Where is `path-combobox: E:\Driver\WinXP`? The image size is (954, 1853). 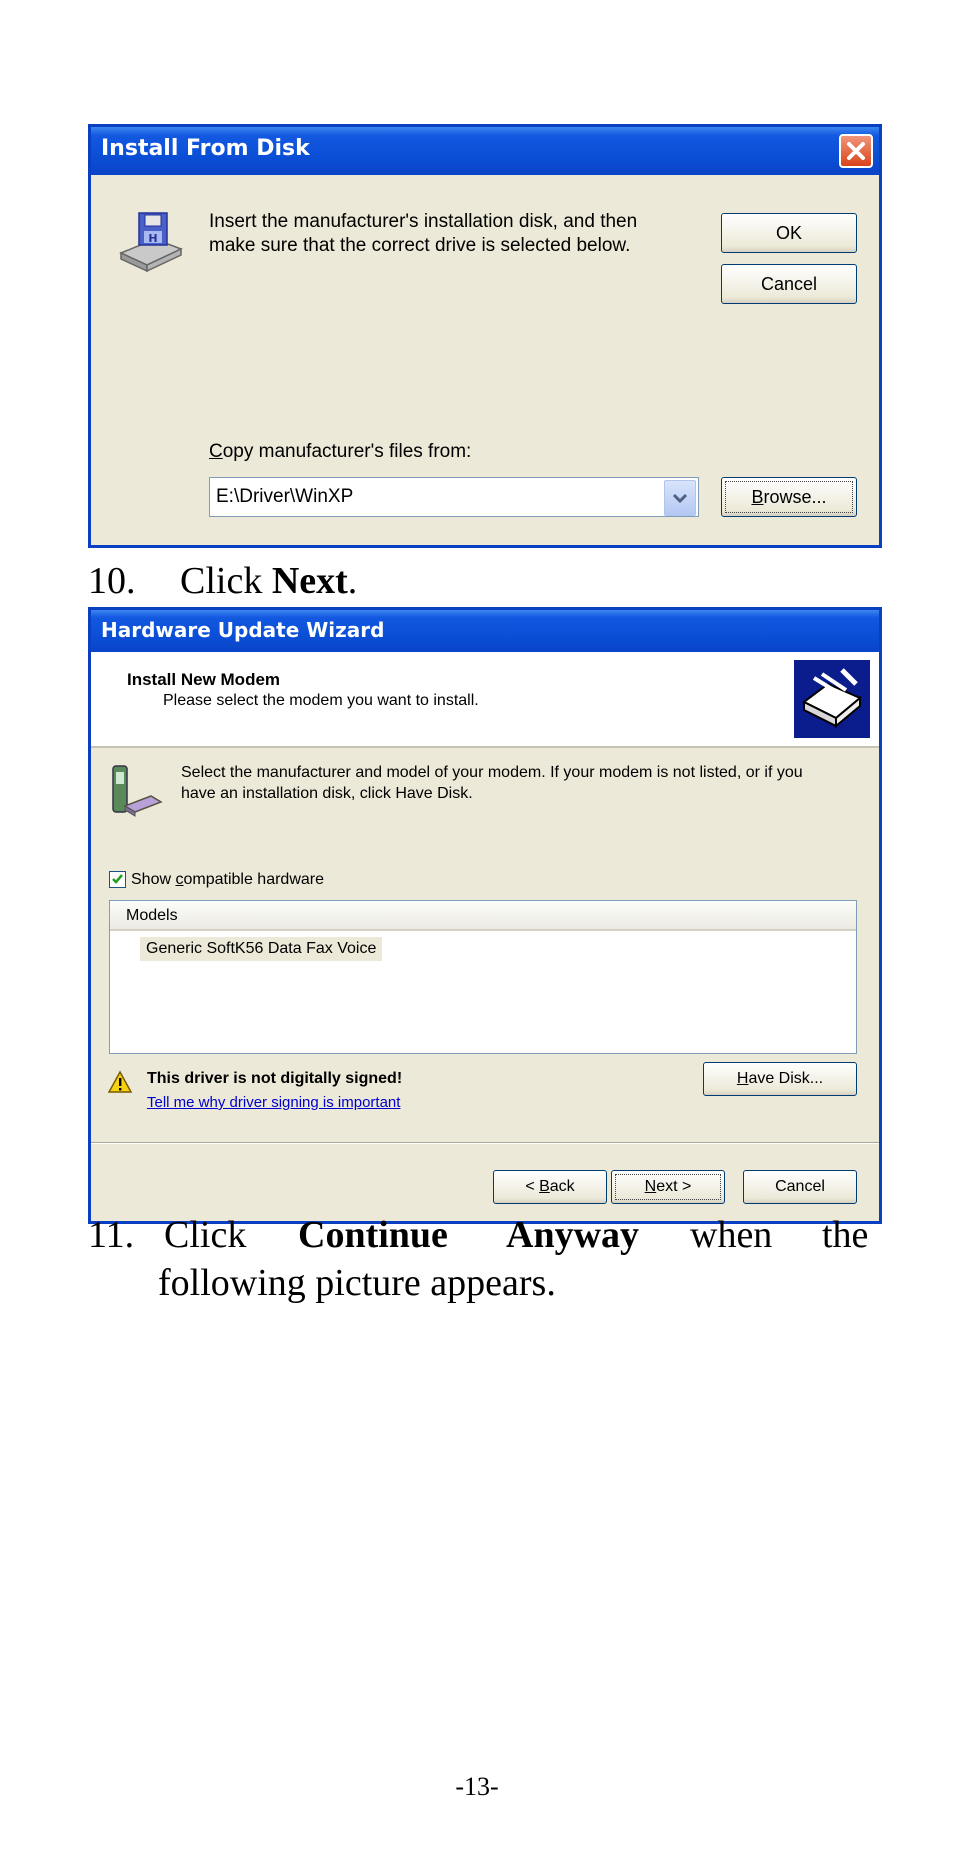
path-combobox: E:\Driver\WinXP is located at coordinates (454, 497).